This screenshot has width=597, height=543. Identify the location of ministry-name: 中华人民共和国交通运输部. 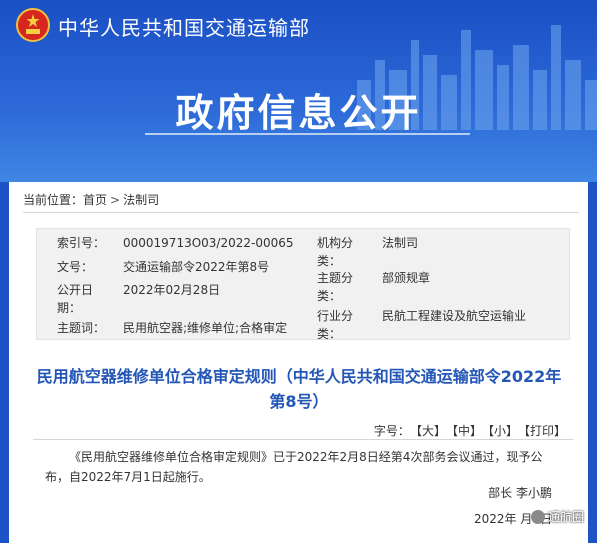
(184, 28).